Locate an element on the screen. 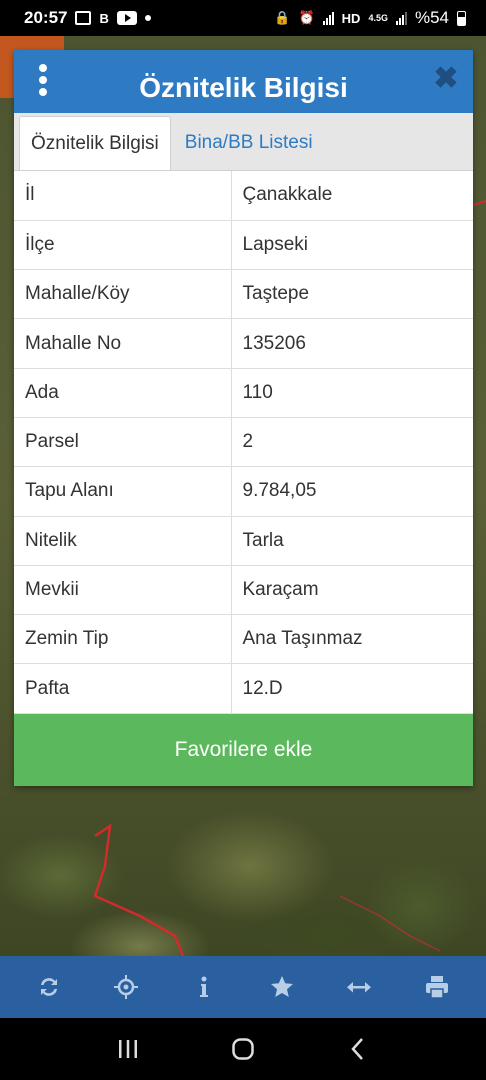  attribute-key: Mevkii is located at coordinates (123, 590).